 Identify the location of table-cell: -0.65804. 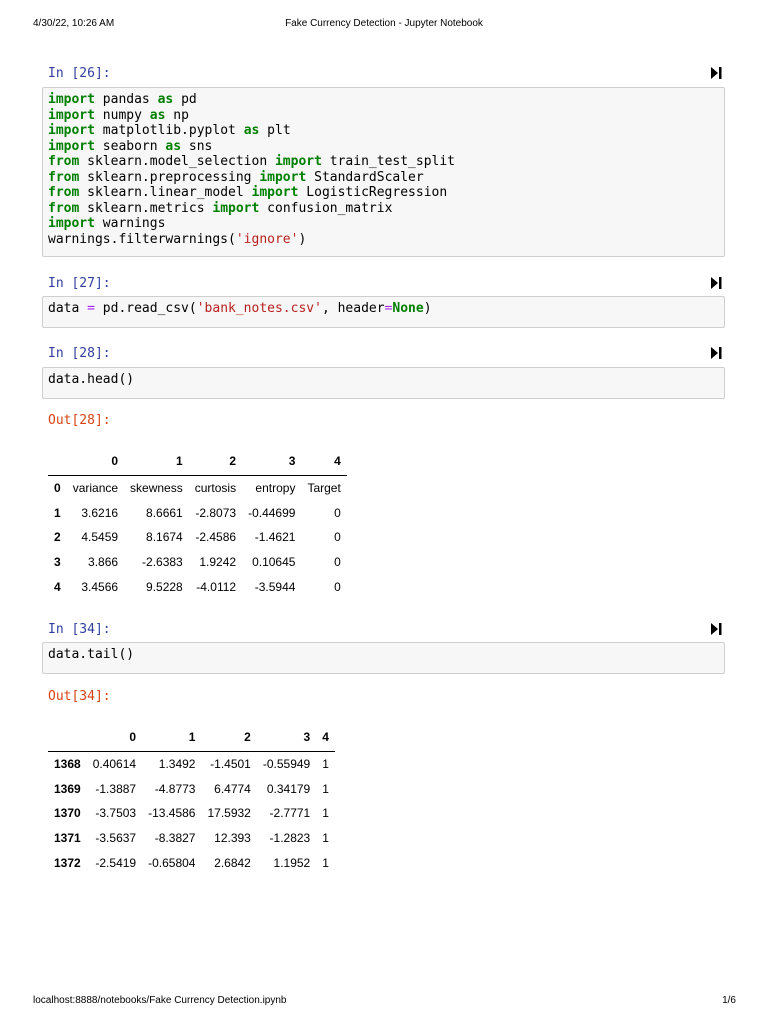
(172, 862).